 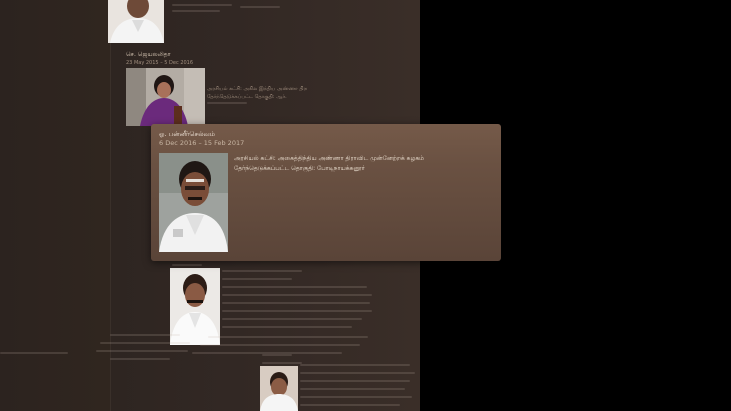 I want to click on card-portrait-photo, so click(x=193, y=202).